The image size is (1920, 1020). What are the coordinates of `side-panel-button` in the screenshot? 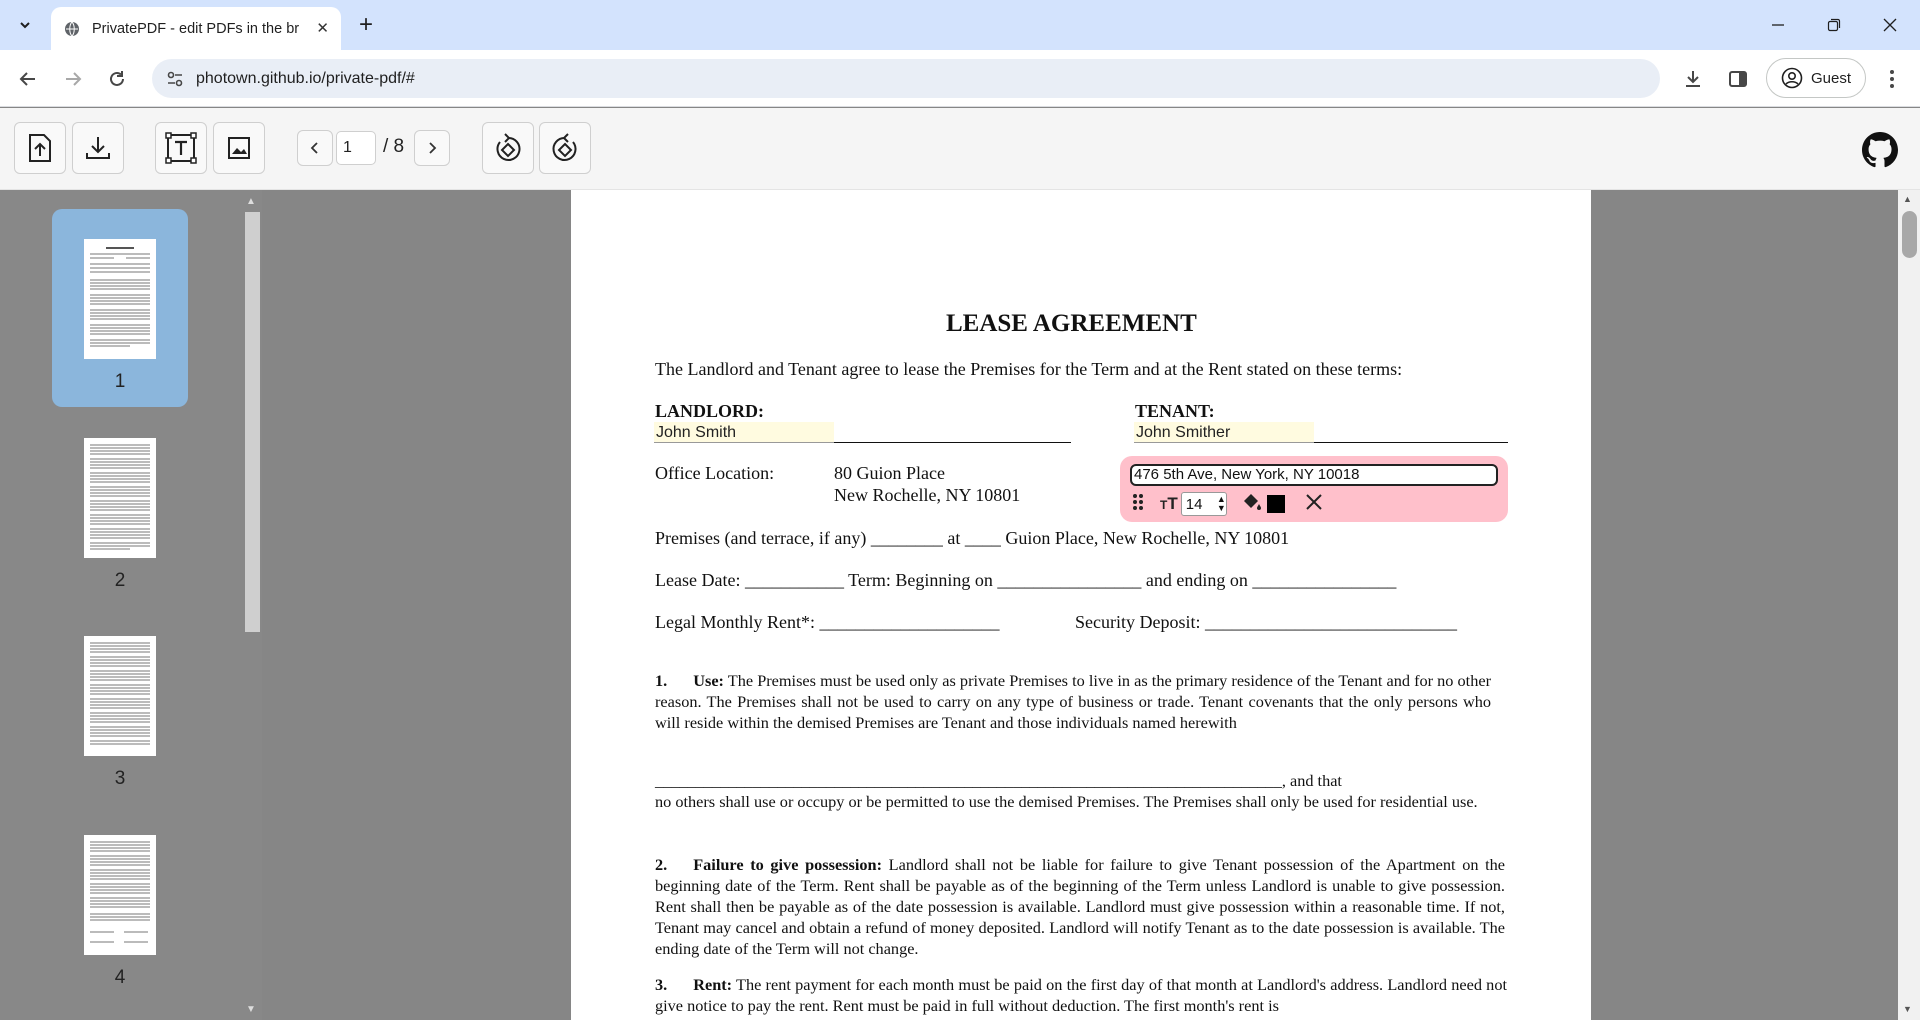 It's located at (1738, 79).